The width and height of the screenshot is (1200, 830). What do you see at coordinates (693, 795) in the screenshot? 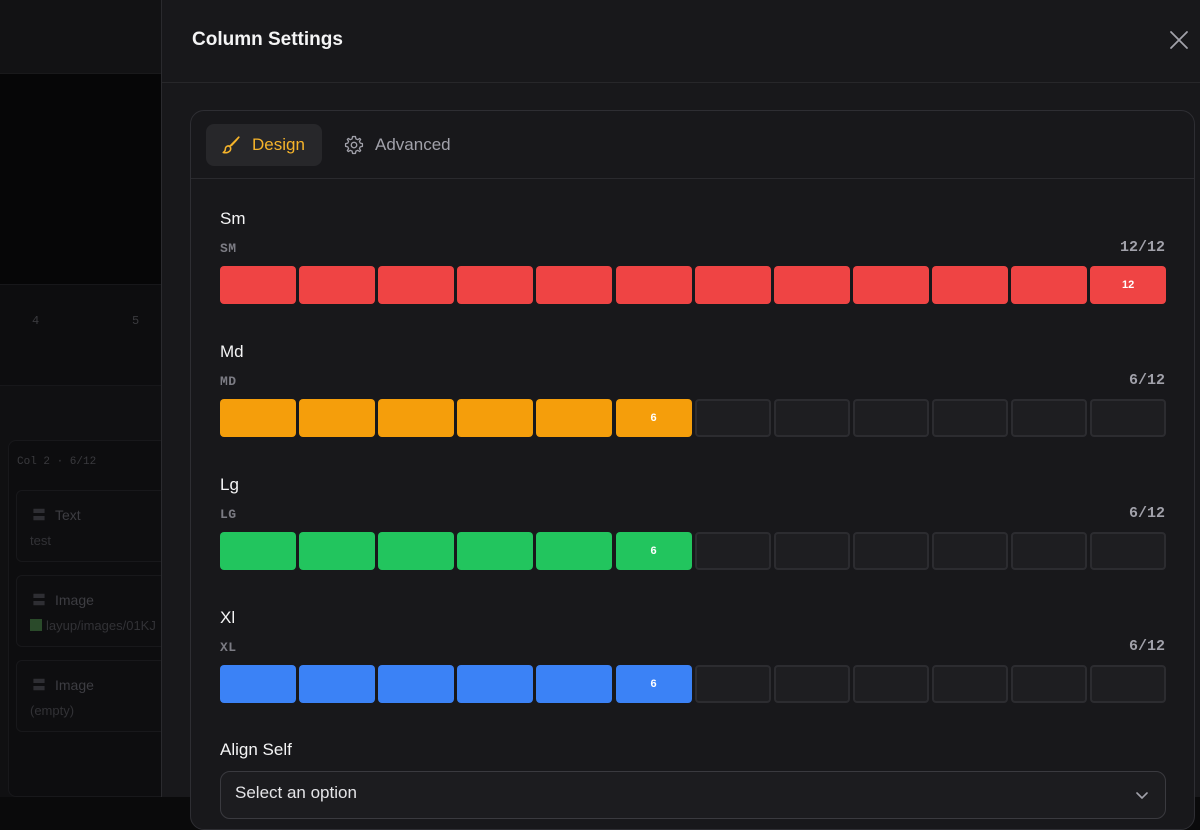
I see `align-self-select: Select an option` at bounding box center [693, 795].